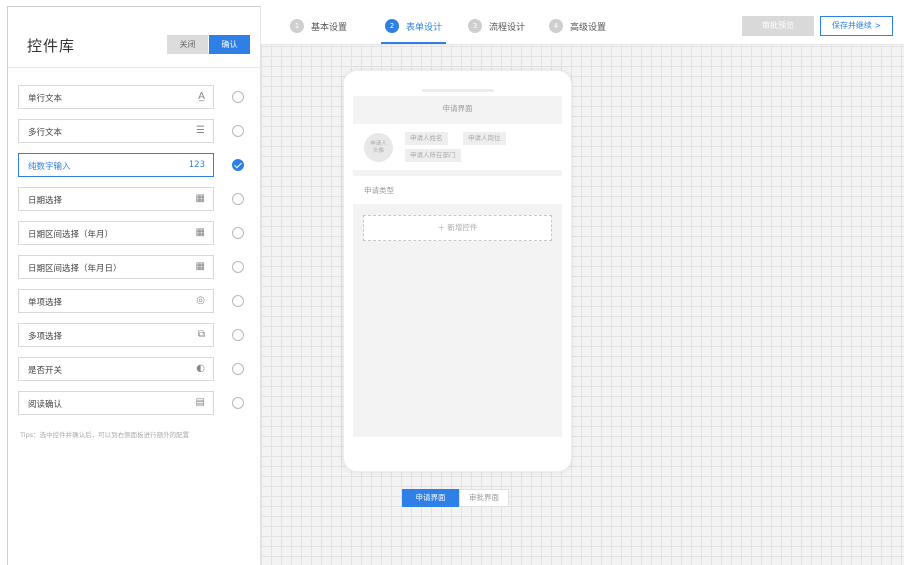  What do you see at coordinates (507, 27) in the screenshot?
I see `step-label: 流程设计` at bounding box center [507, 27].